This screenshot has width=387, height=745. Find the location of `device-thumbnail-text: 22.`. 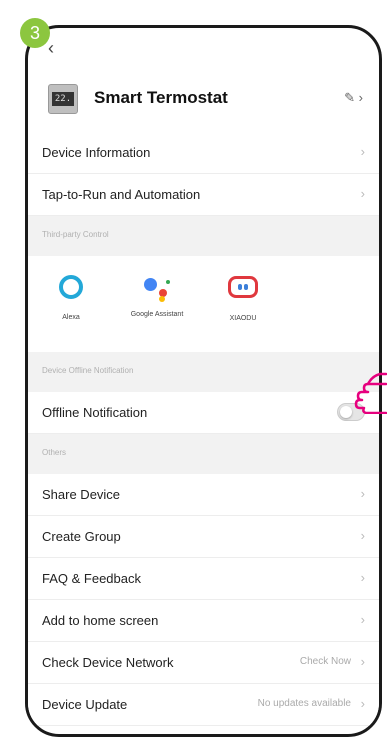

device-thumbnail-text: 22. is located at coordinates (63, 99).